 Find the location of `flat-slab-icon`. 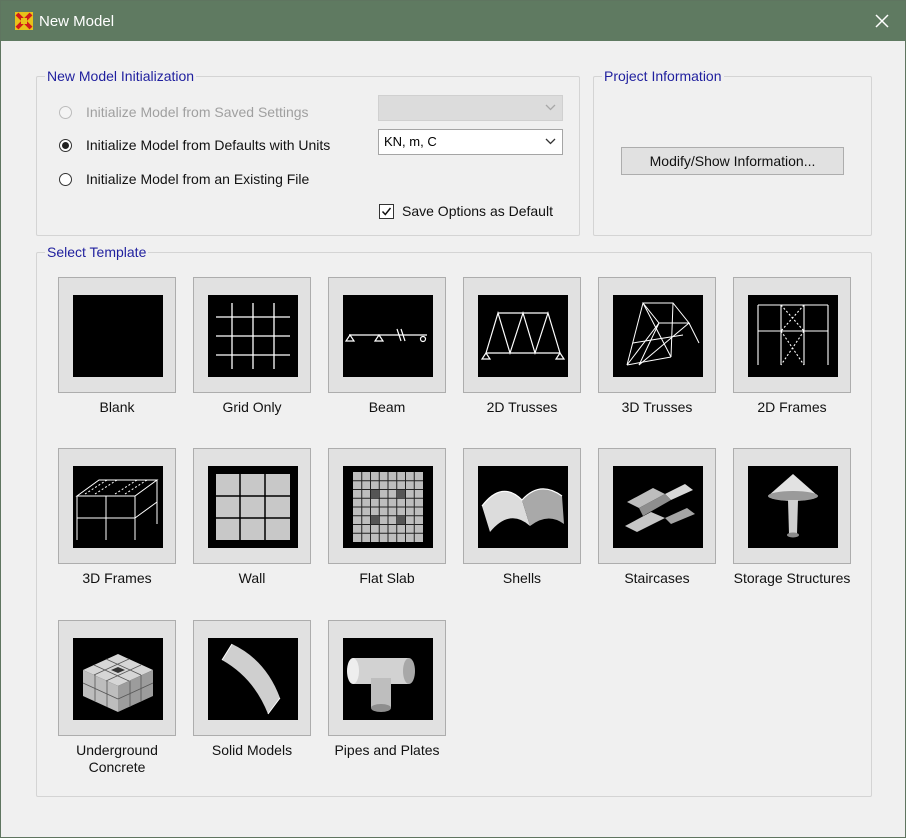

flat-slab-icon is located at coordinates (388, 507).